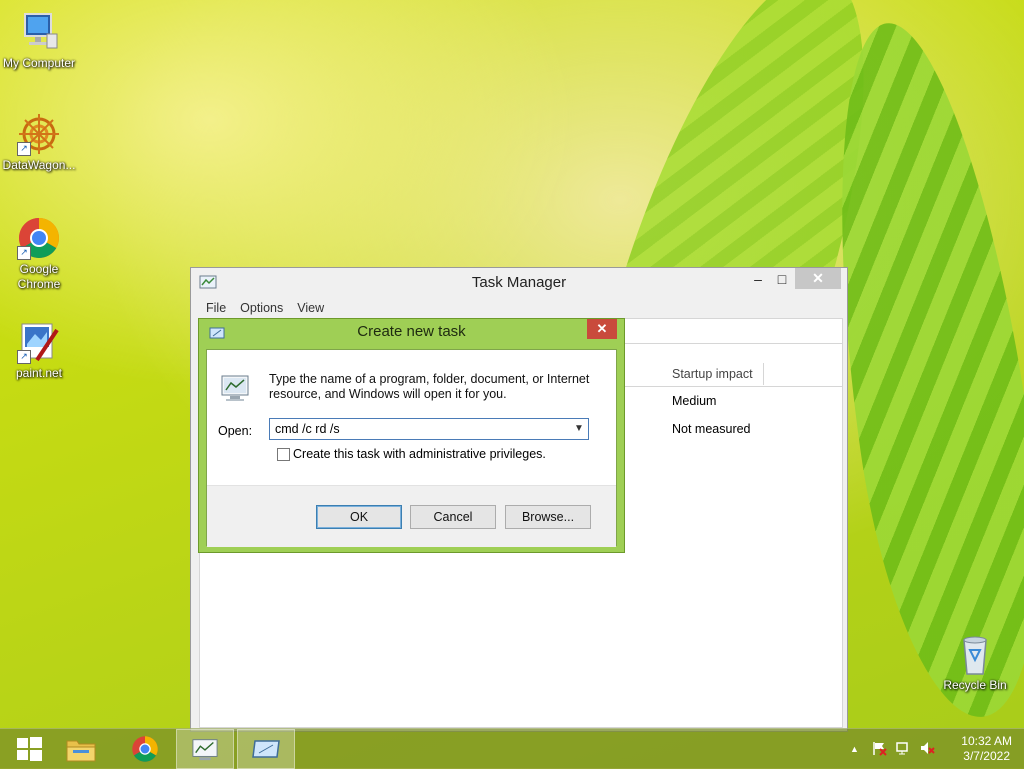 This screenshot has height=769, width=1024. Describe the element at coordinates (818, 278) in the screenshot. I see `close-button: ✕` at that location.